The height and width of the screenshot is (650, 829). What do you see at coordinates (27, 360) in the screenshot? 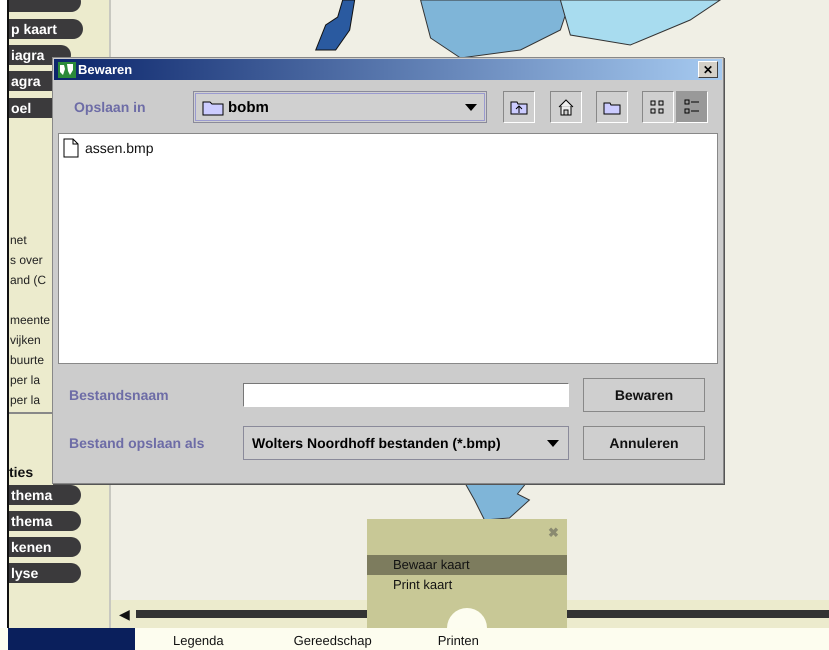
I see `info-text: buurte` at bounding box center [27, 360].